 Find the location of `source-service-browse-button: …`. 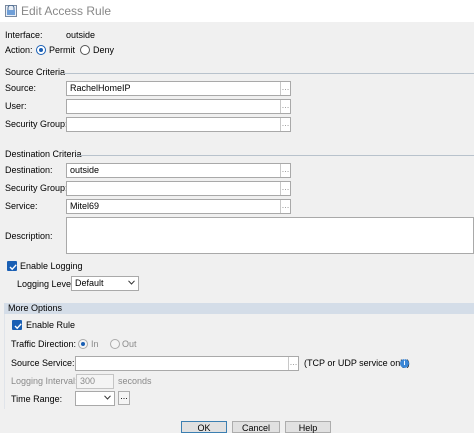

source-service-browse-button: … is located at coordinates (293, 363).